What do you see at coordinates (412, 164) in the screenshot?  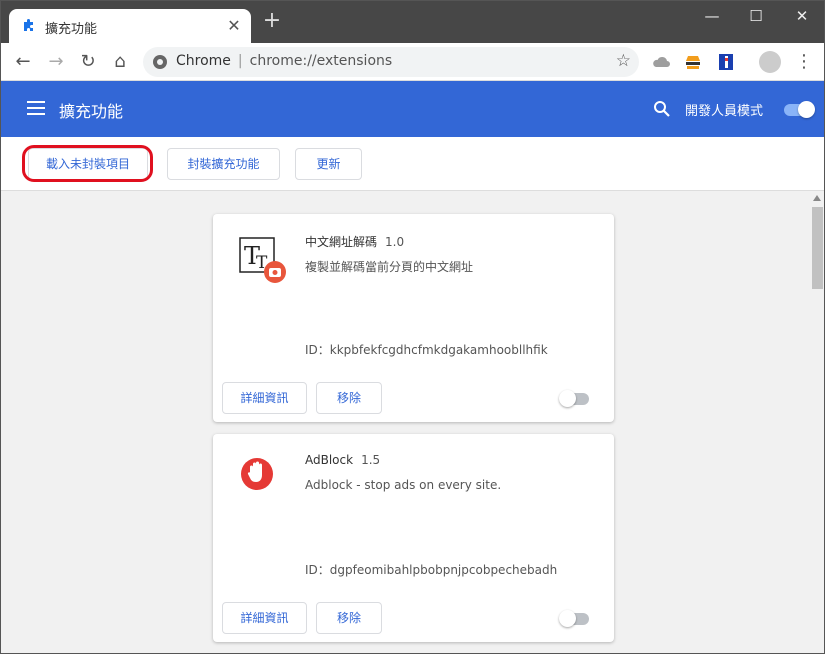 I see `developer-action-bar: 載入未封裝項目 封裝擴充功能 更新` at bounding box center [412, 164].